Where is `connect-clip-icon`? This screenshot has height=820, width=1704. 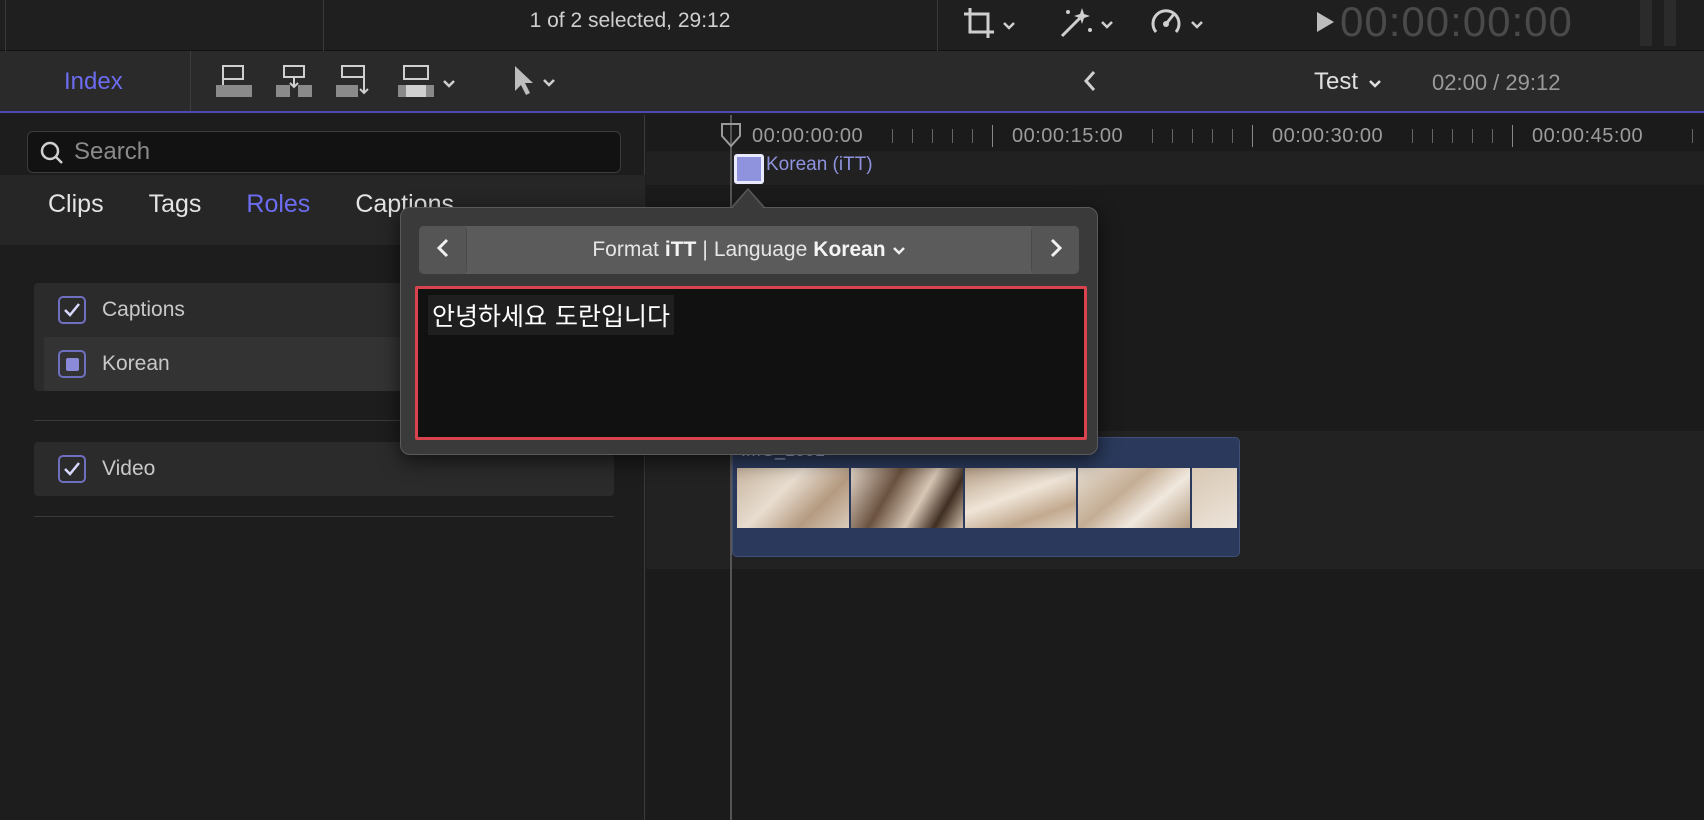 connect-clip-icon is located at coordinates (234, 83).